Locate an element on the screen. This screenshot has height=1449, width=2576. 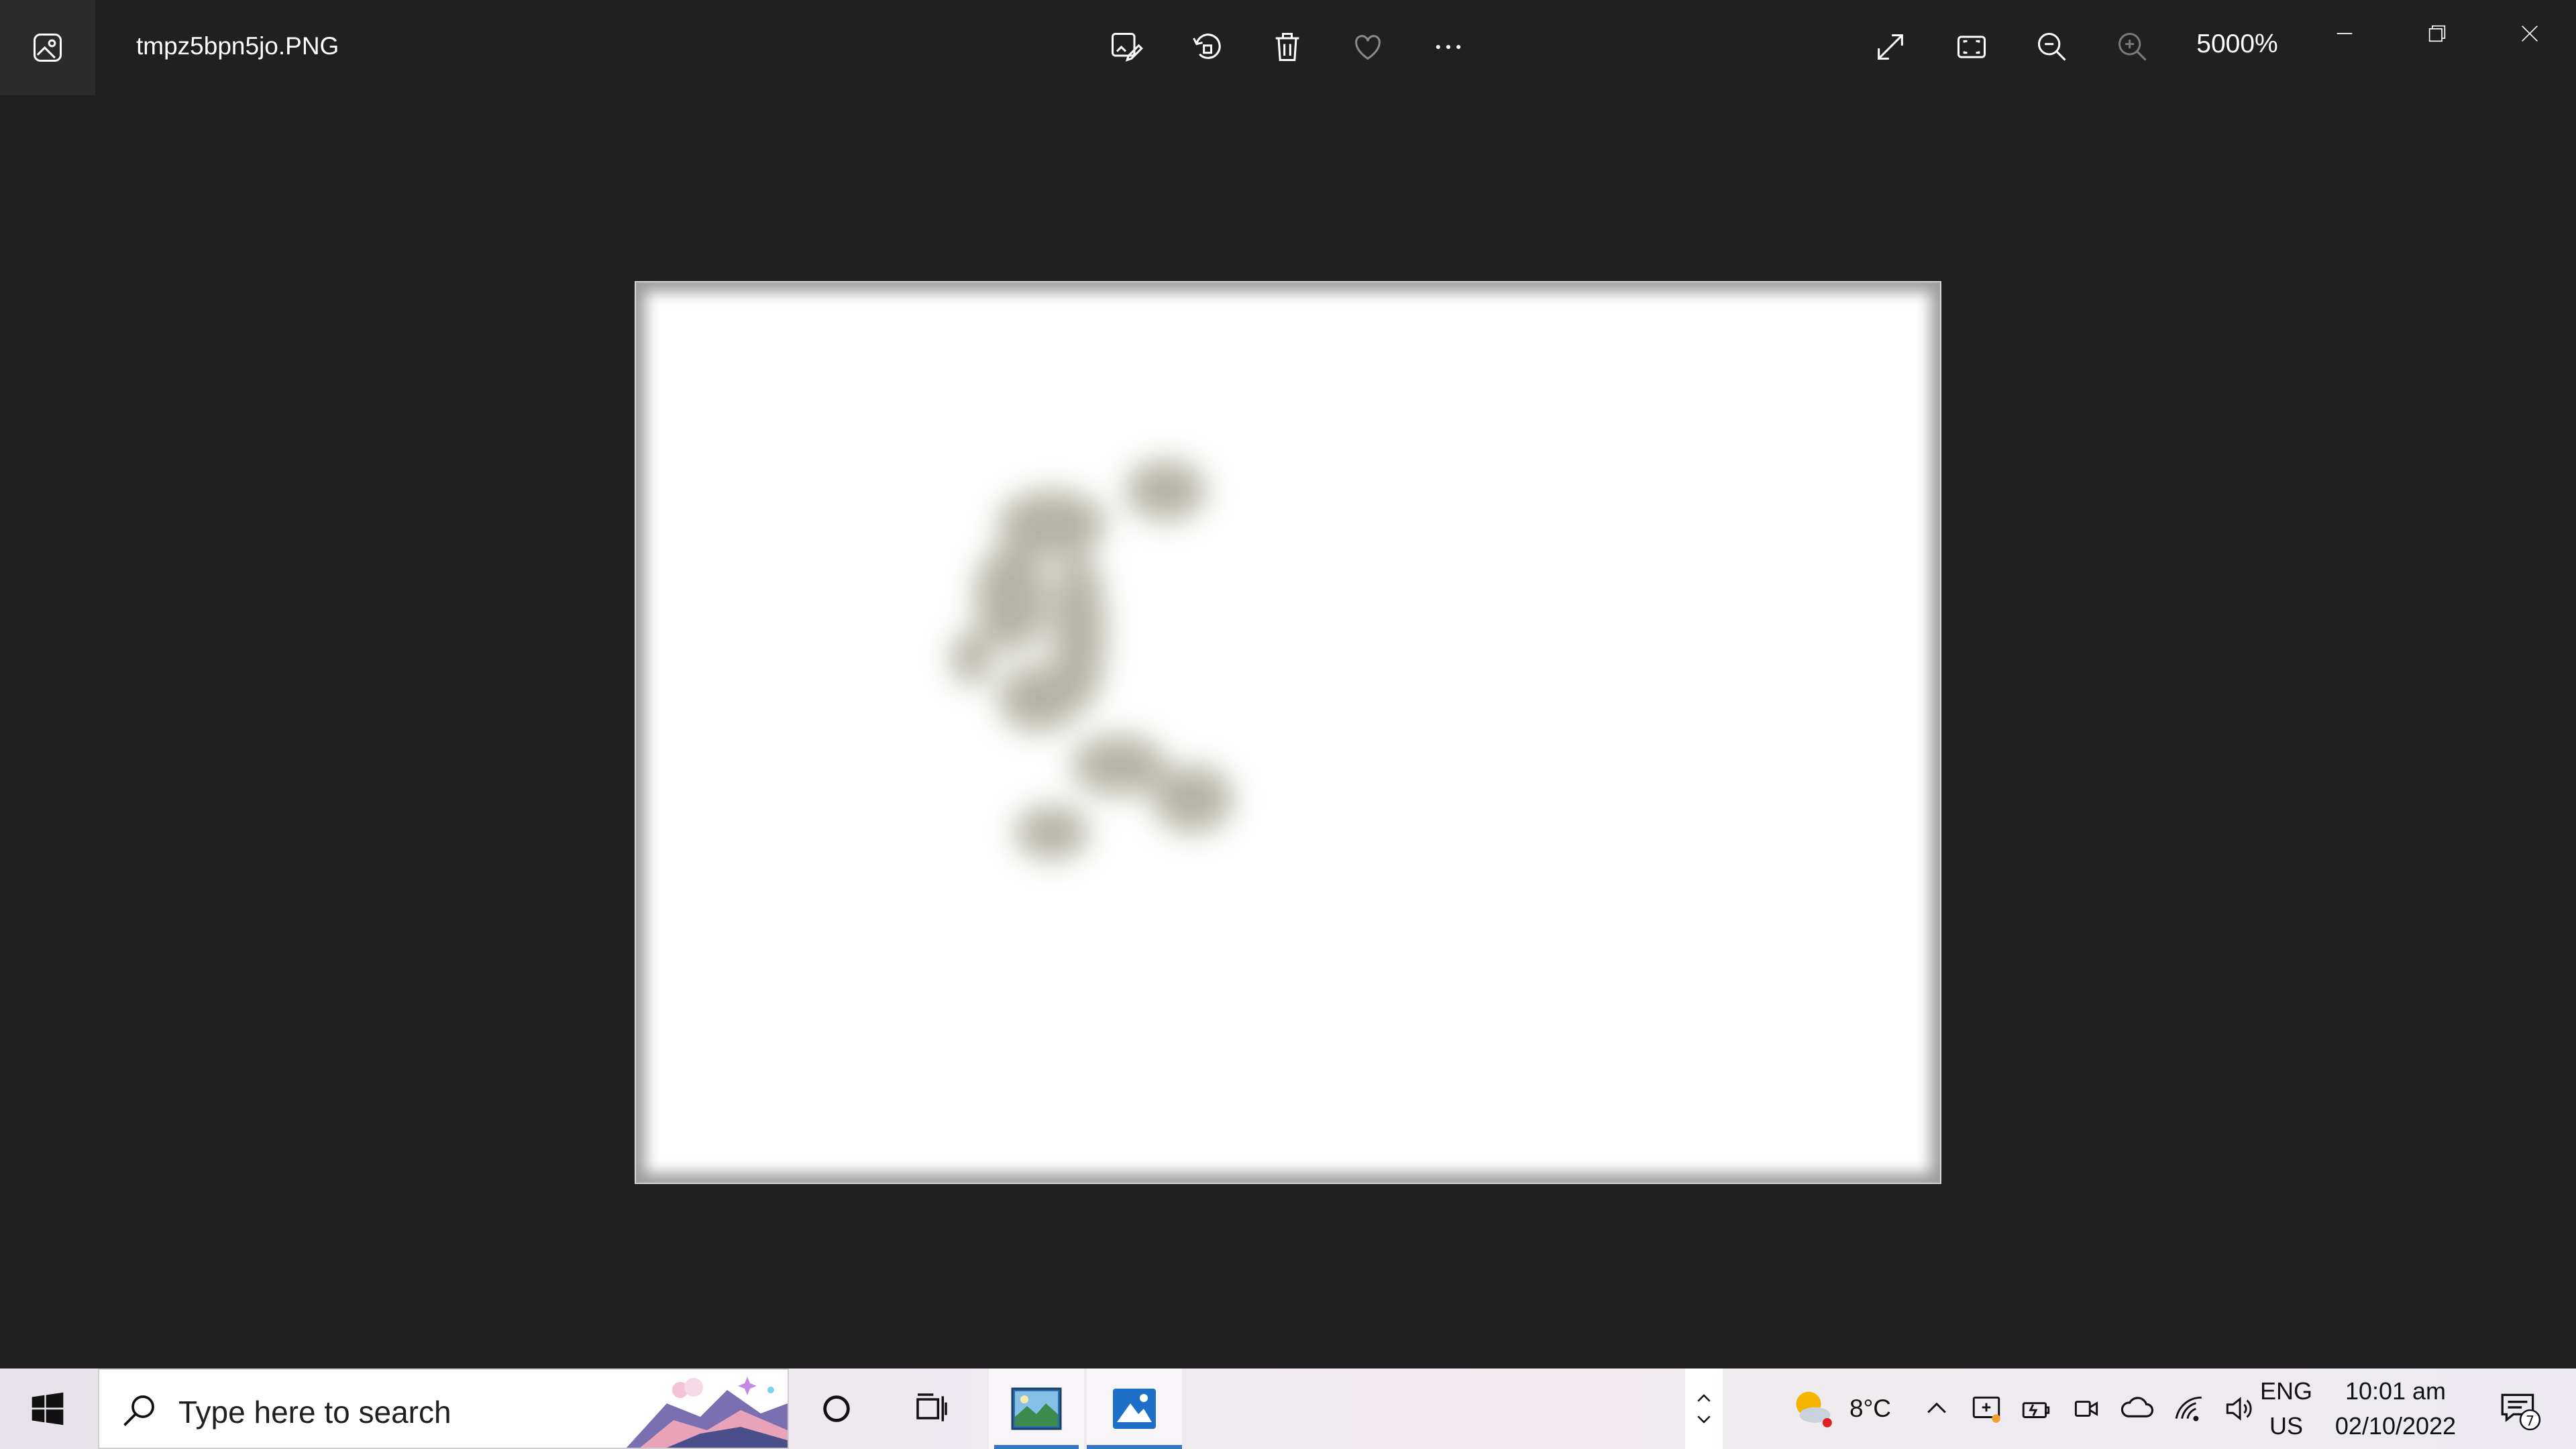
keyboard-layout: US is located at coordinates (2286, 1426).